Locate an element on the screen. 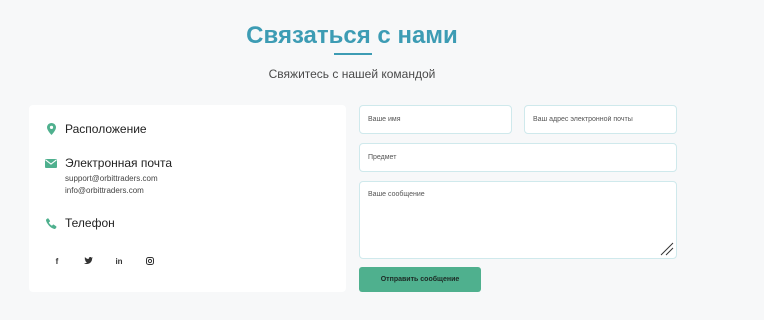 The image size is (764, 320). submit-button: Отправить сообщение is located at coordinates (420, 279).